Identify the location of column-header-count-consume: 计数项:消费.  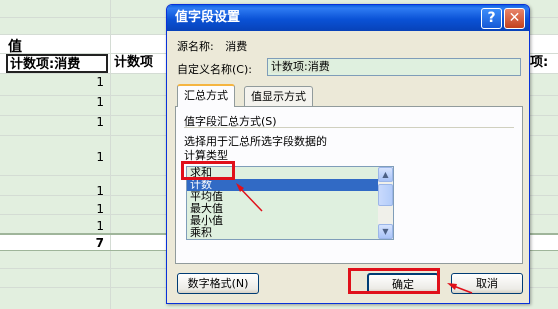
(57, 63).